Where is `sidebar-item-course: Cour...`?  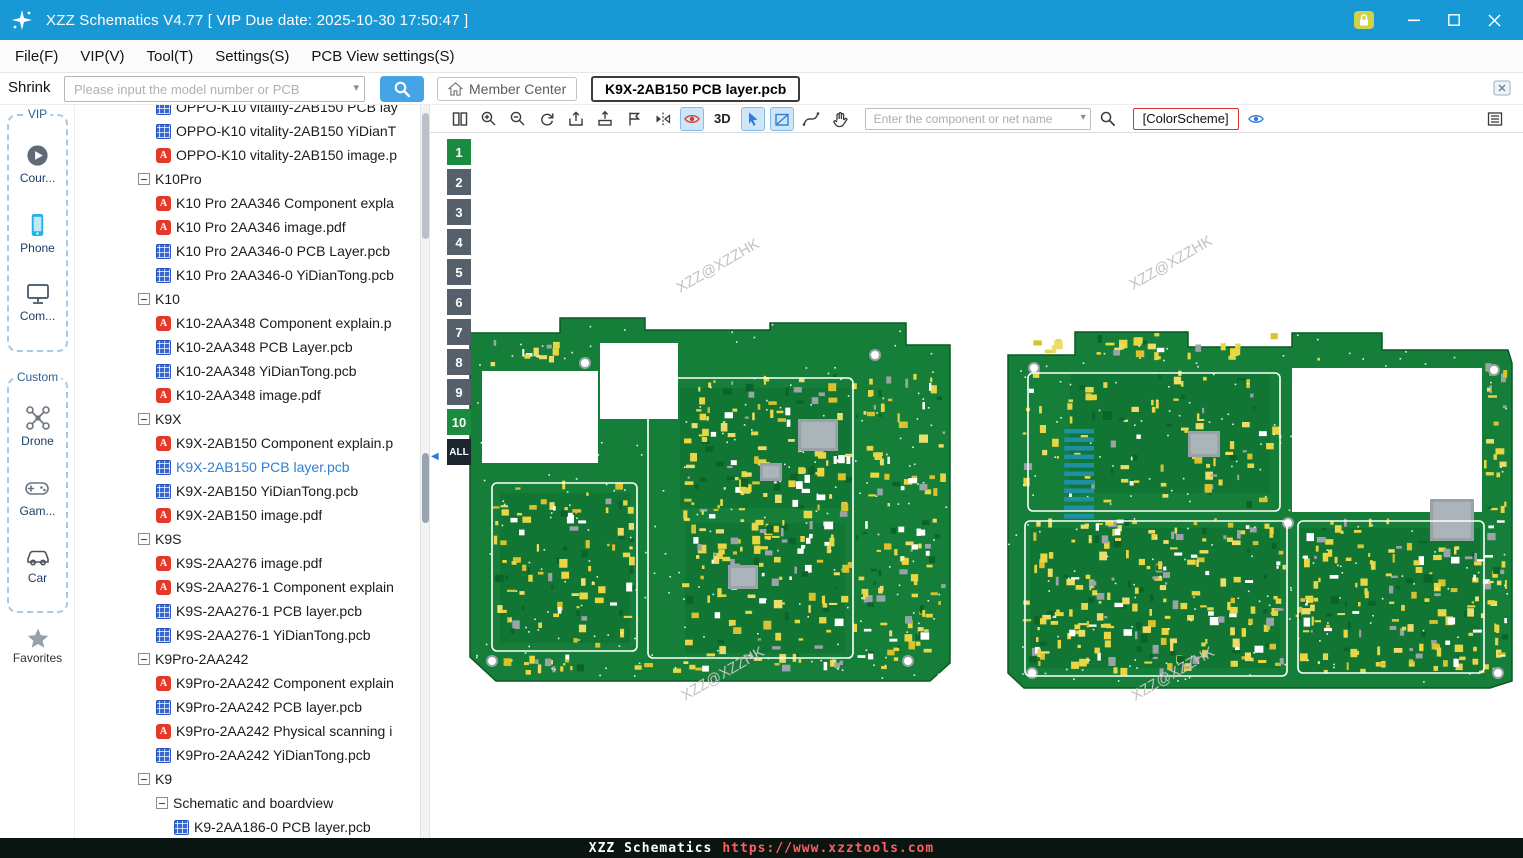 sidebar-item-course: Cour... is located at coordinates (37, 164).